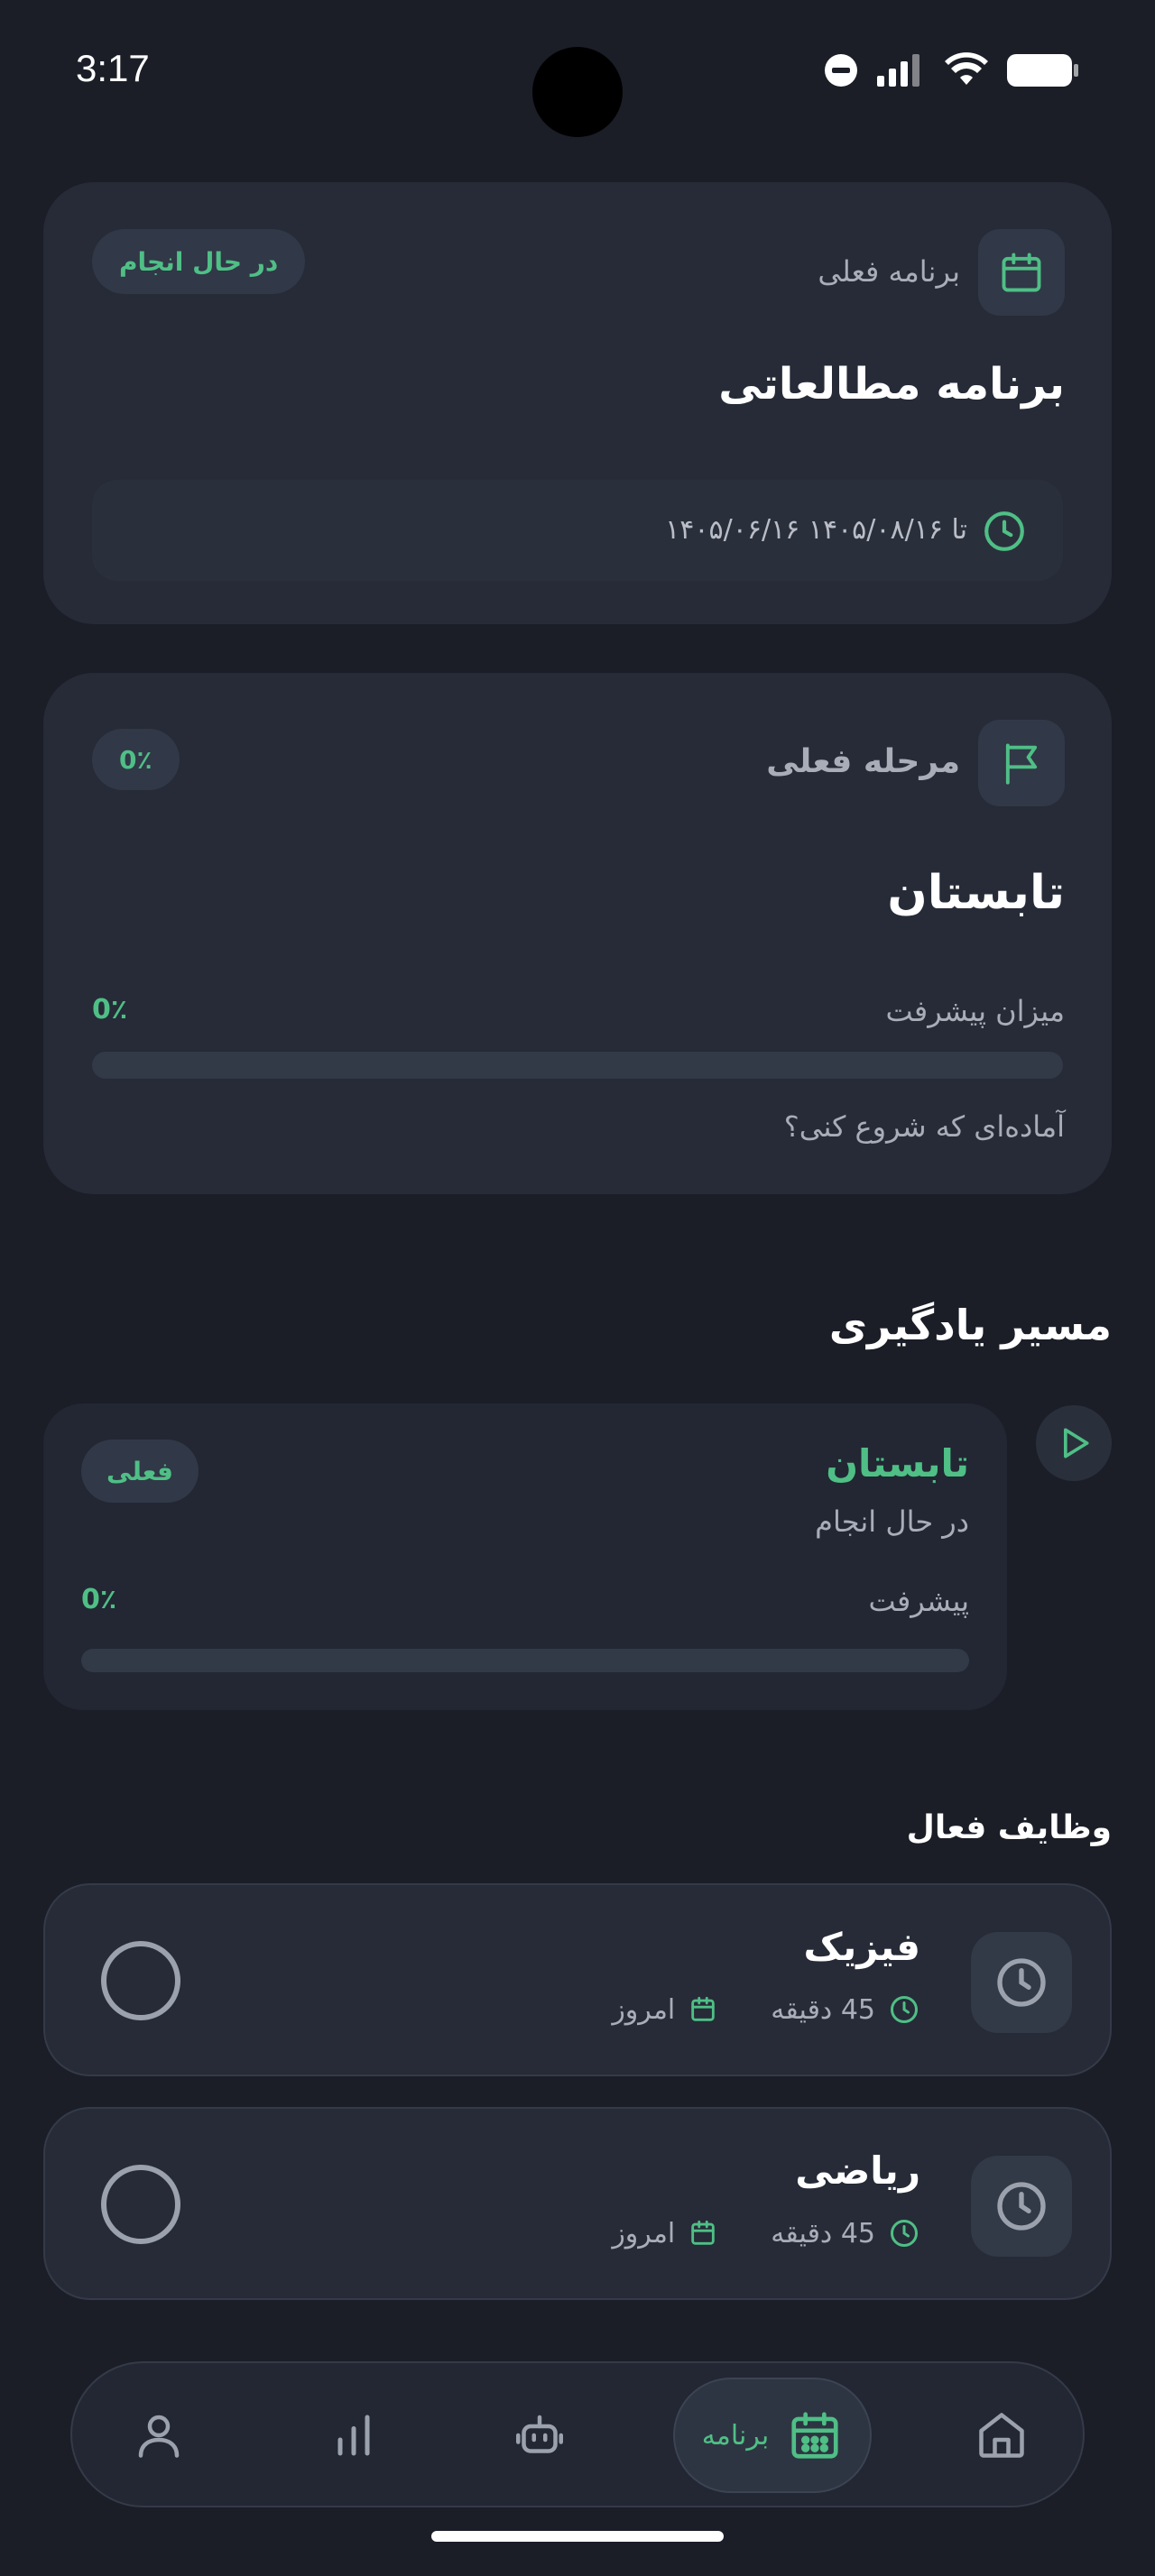  What do you see at coordinates (113, 68) in the screenshot?
I see `status-time: 3:17` at bounding box center [113, 68].